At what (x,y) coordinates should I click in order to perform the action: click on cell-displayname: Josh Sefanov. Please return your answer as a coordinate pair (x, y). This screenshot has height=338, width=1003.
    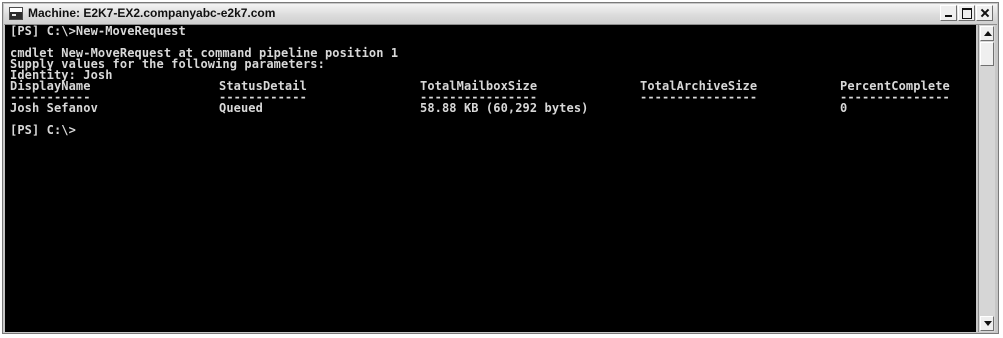
    Looking at the image, I should click on (54, 108).